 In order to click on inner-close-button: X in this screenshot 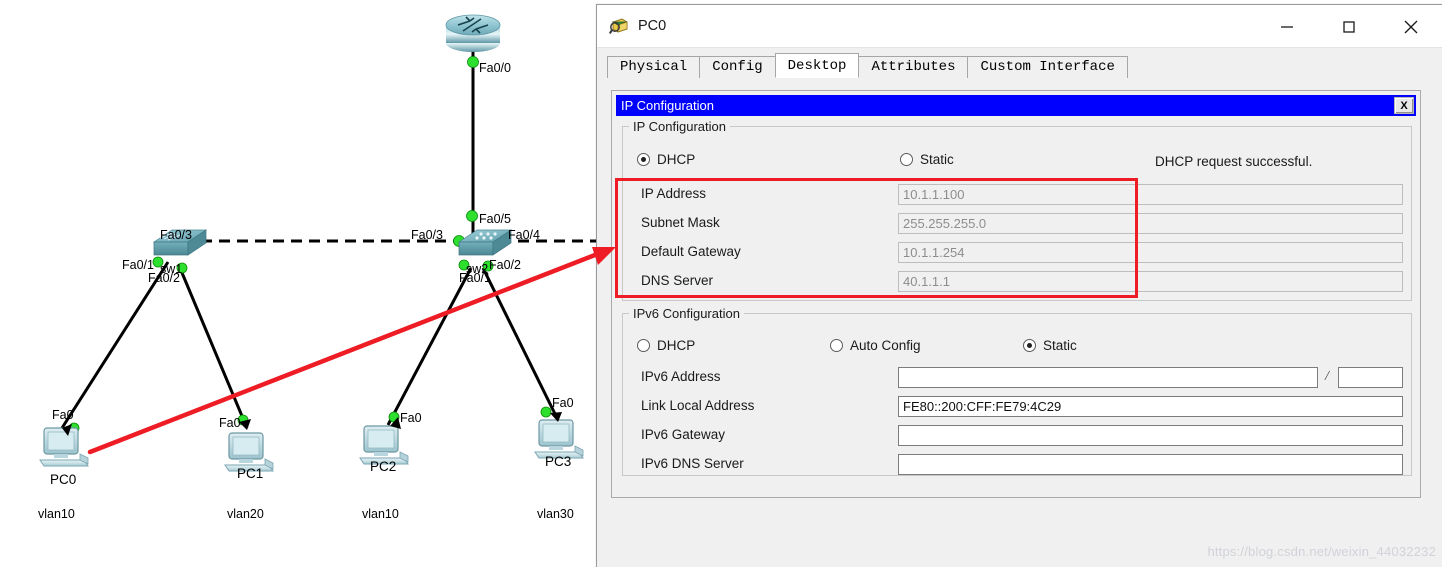, I will do `click(1404, 105)`.